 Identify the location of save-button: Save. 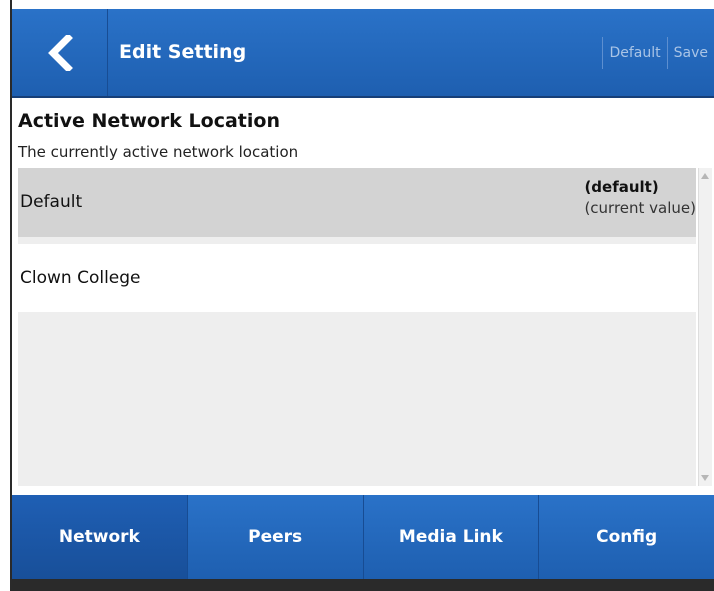
(690, 53).